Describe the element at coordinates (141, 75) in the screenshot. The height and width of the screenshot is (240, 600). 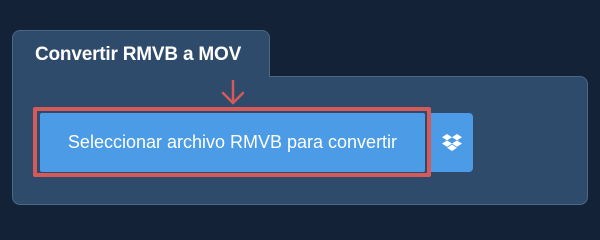
I see `tab-panel-join` at that location.